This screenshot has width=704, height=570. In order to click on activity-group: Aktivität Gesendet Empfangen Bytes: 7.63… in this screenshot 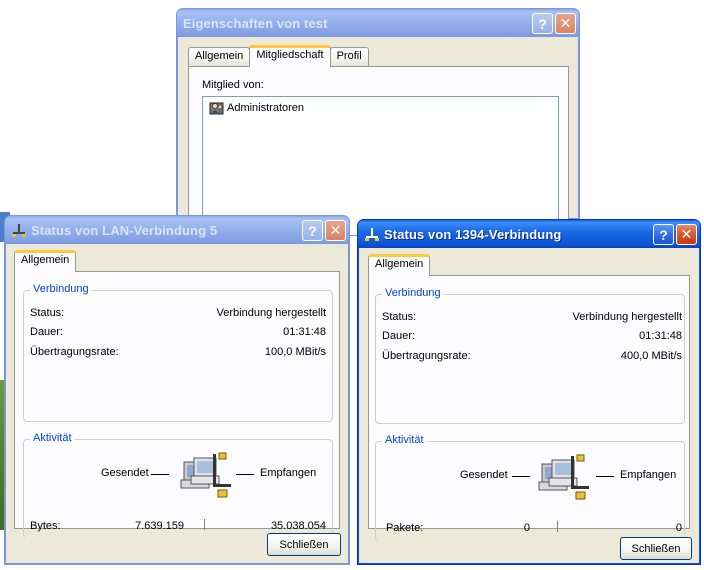, I will do `click(178, 485)`.